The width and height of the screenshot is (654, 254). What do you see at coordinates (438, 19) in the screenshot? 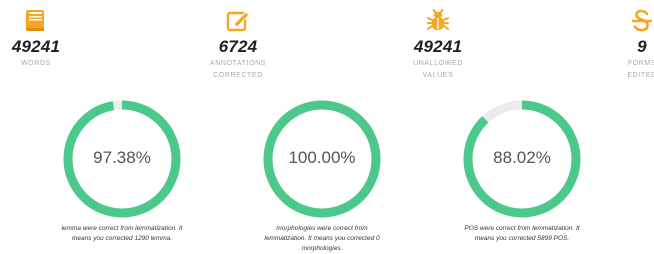
I see `bug-icon` at bounding box center [438, 19].